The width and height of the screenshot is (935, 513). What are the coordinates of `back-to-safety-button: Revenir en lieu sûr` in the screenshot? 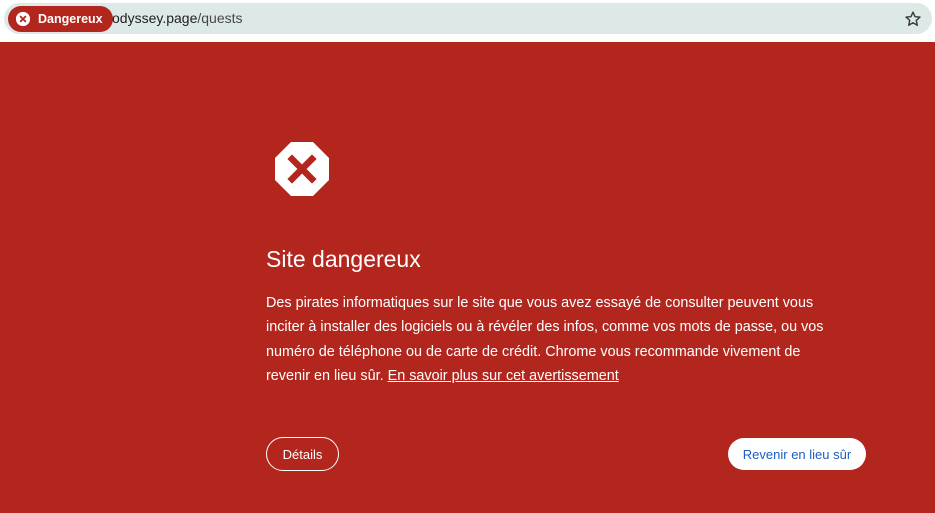 It's located at (797, 454).